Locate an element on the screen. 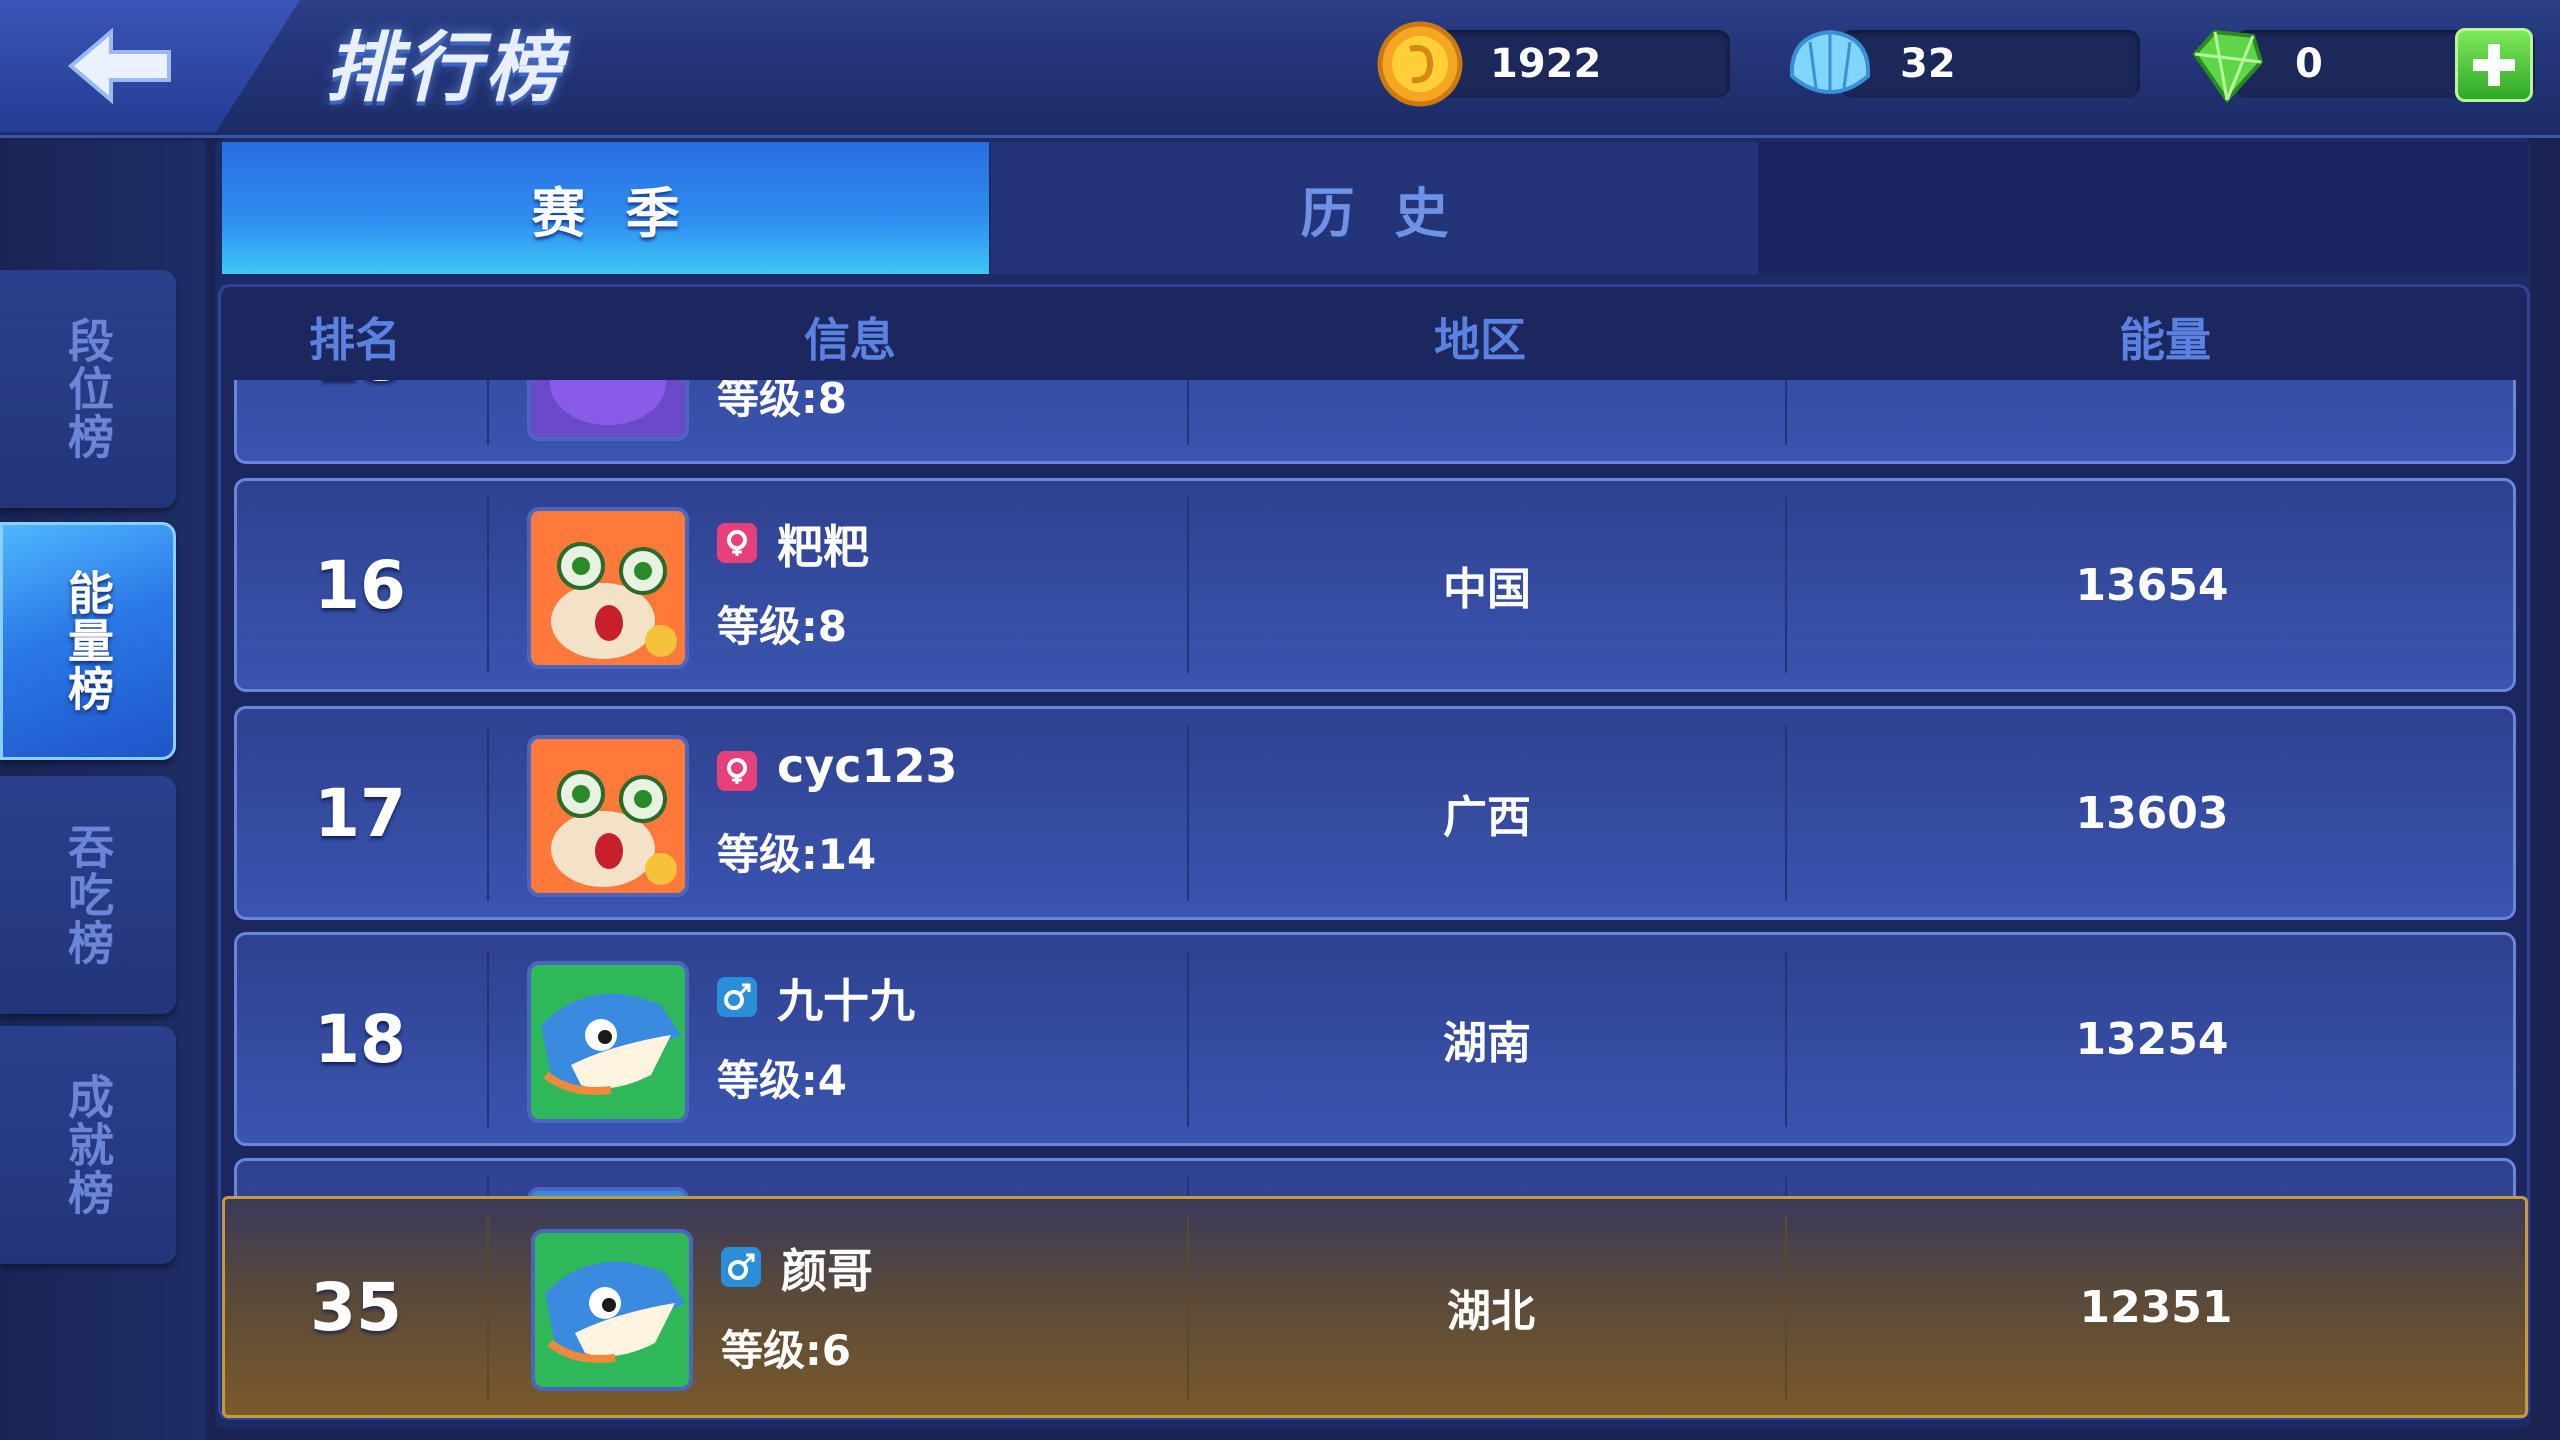 This screenshot has width=2560, height=1440. add-gem-button is located at coordinates (2494, 65).